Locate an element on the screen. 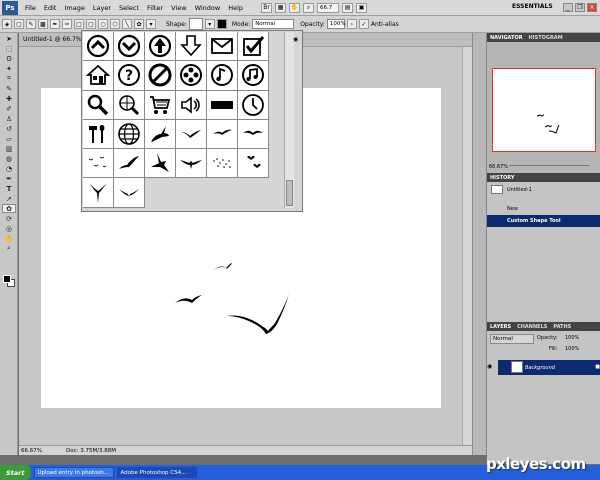 Image resolution: width=600 pixels, height=480 pixels. shape-dots-flock is located at coordinates (222, 164).